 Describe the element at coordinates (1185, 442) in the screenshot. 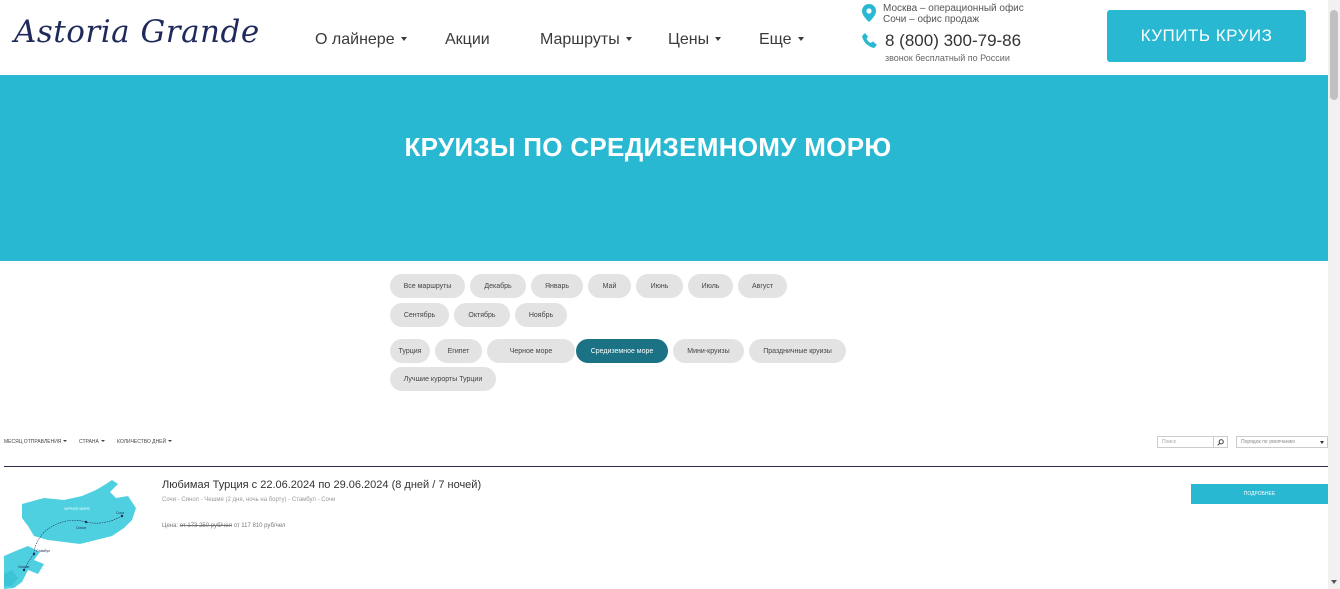

I see `search-input: Поиск` at that location.